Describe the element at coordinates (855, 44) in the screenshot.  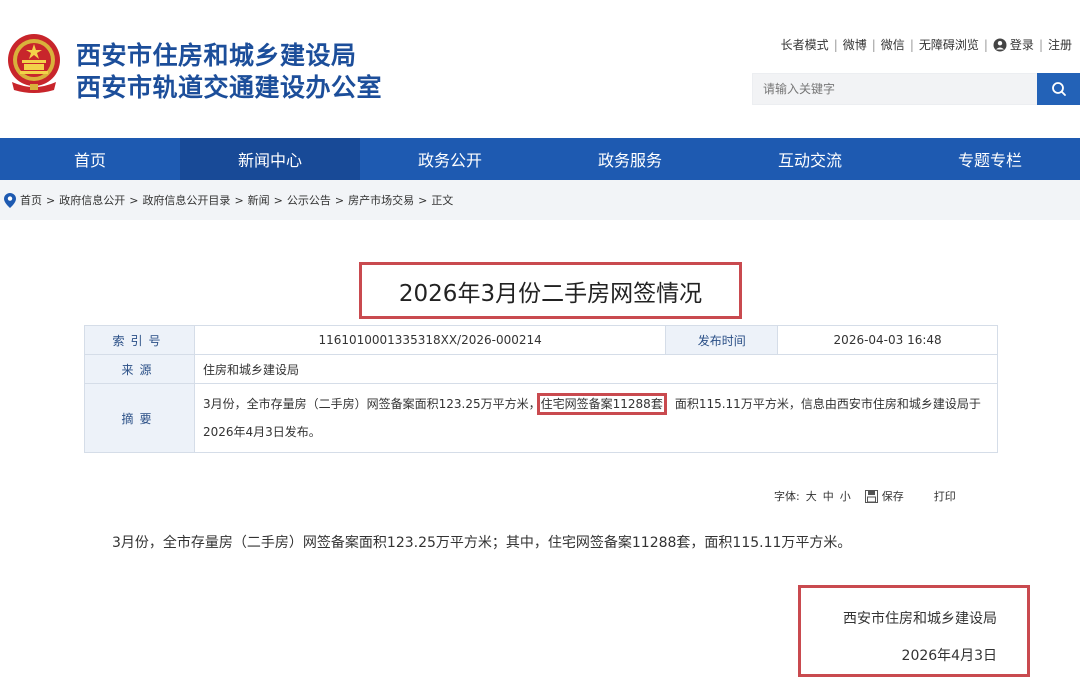
I see `weibo-link: 微博` at that location.